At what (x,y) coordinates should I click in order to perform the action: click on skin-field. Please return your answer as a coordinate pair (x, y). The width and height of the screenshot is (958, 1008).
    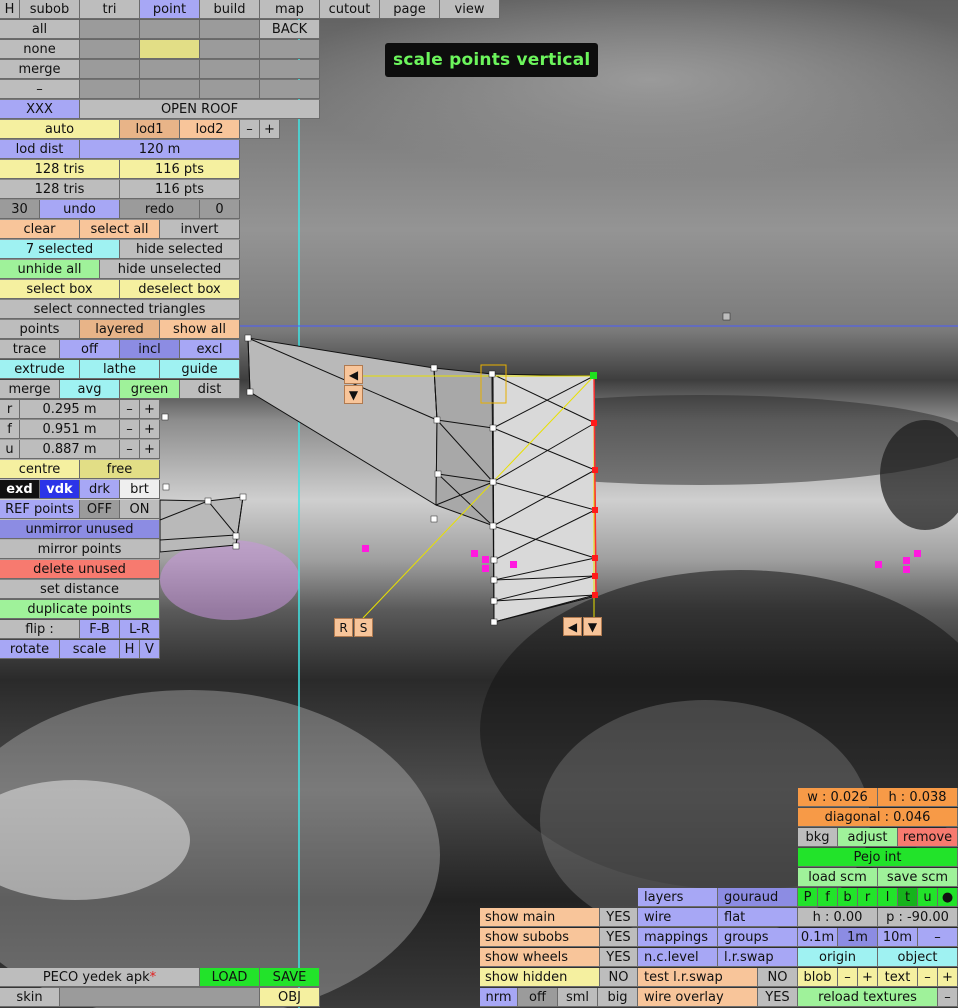
    Looking at the image, I should click on (160, 997).